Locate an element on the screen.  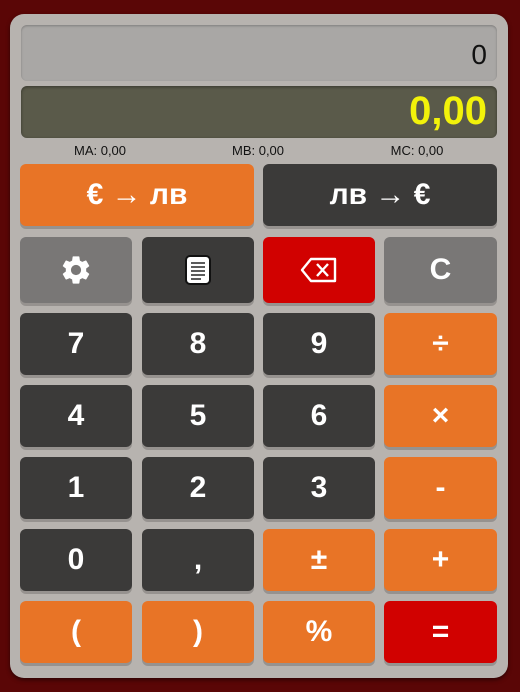
history-button is located at coordinates (198, 270).